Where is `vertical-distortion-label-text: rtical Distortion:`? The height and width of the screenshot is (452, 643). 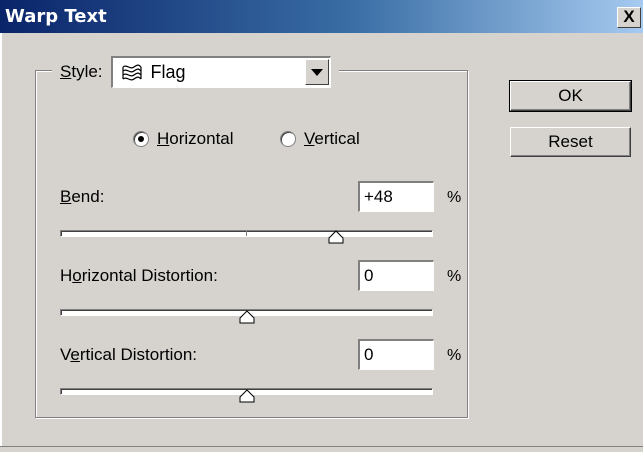 vertical-distortion-label-text: rtical Distortion: is located at coordinates (138, 354).